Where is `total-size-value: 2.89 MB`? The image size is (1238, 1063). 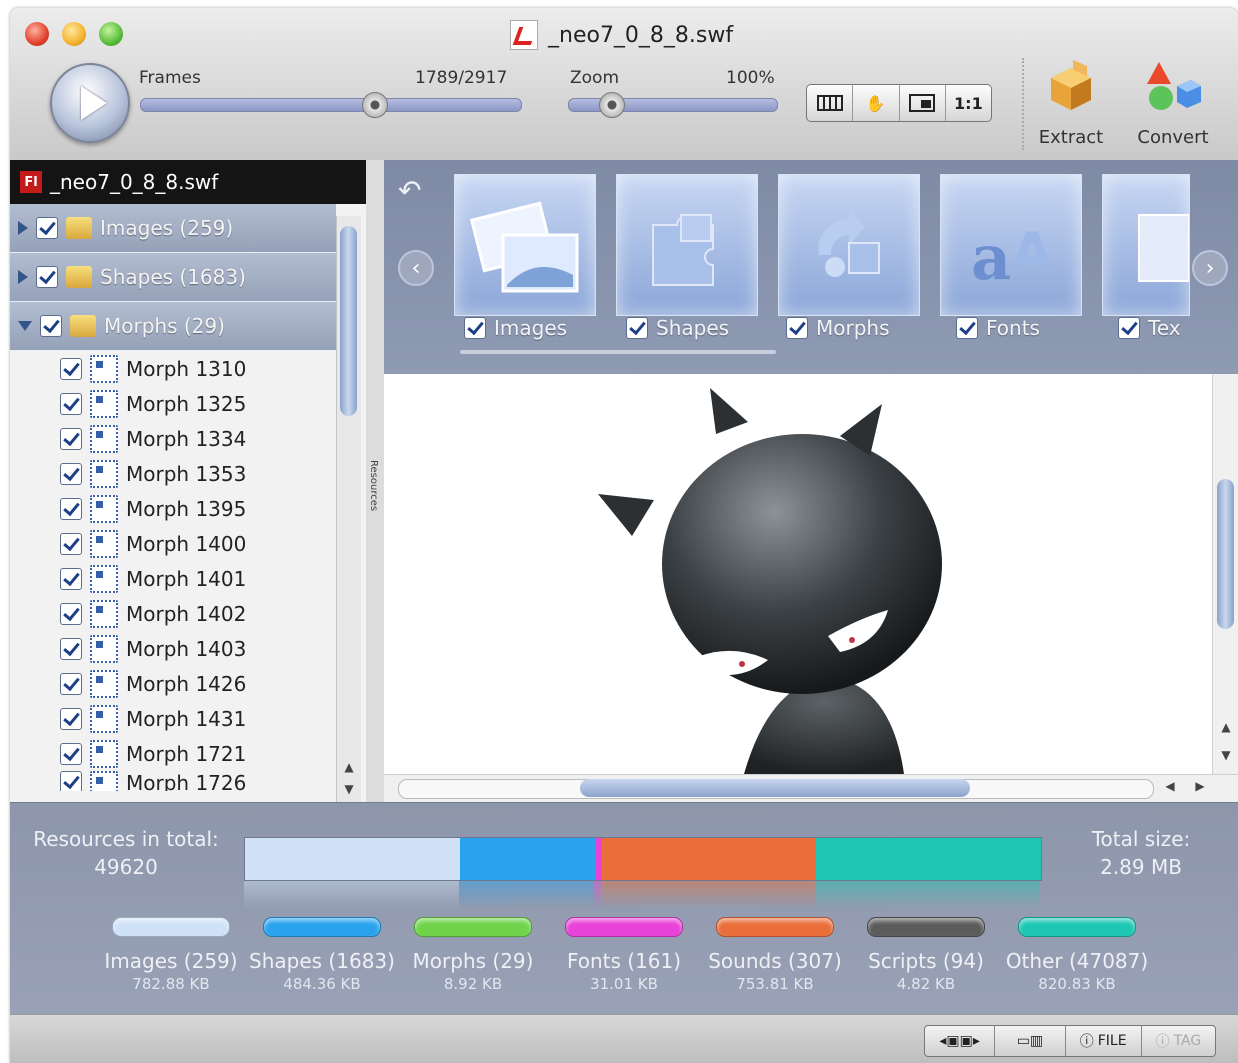 total-size-value: 2.89 MB is located at coordinates (1141, 867).